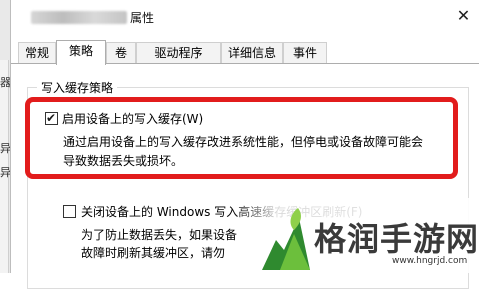 The width and height of the screenshot is (479, 289). I want to click on tab-general: 常规, so click(37, 52).